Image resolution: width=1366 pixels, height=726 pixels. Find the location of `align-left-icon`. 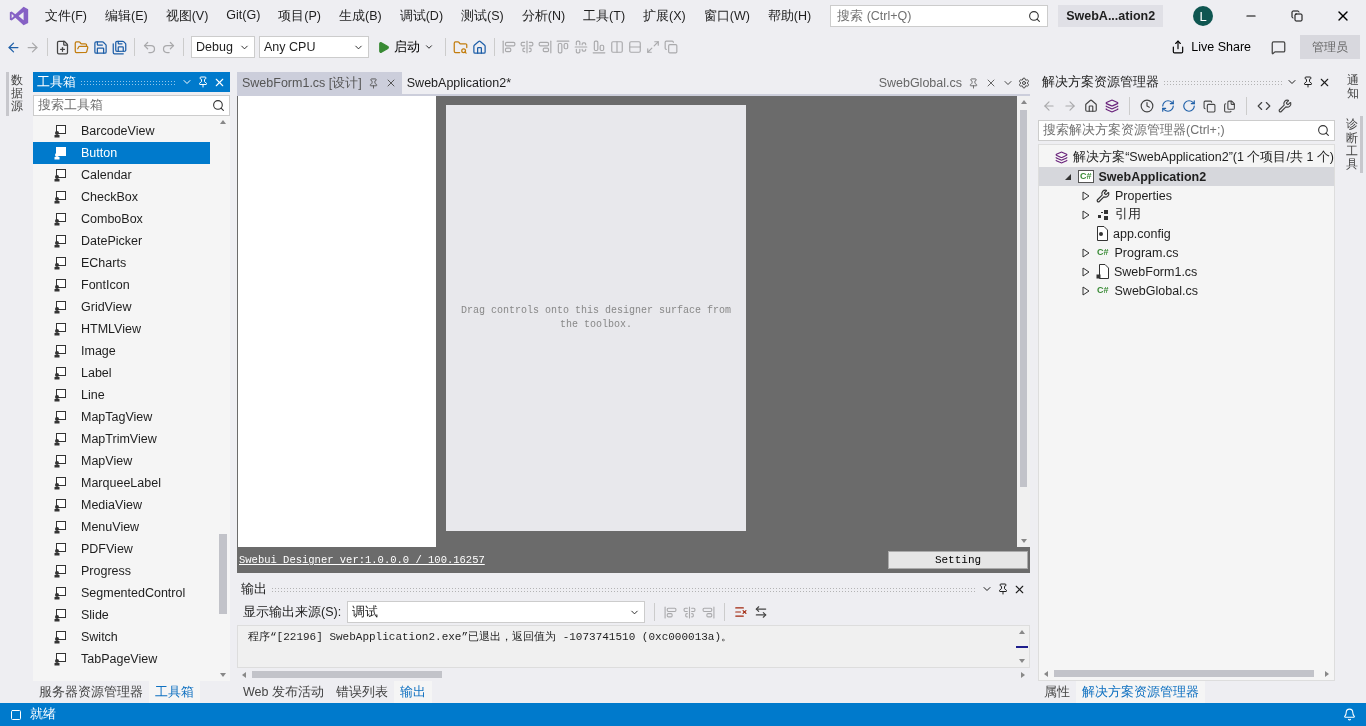

align-left-icon is located at coordinates (671, 612).